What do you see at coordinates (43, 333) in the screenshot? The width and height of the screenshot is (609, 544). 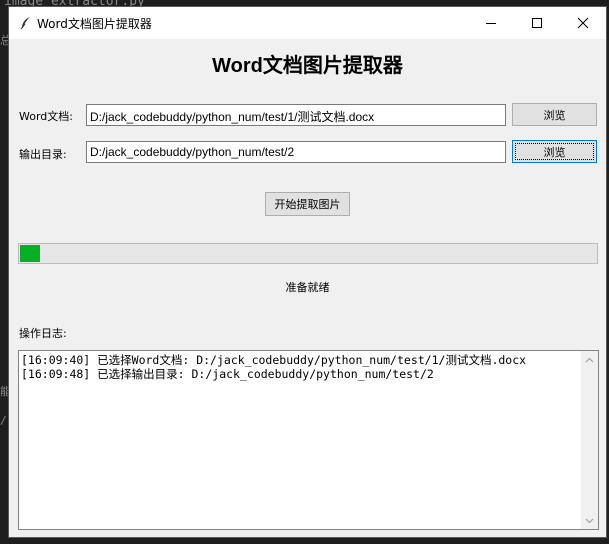 I see `log-label: 操作日志:` at bounding box center [43, 333].